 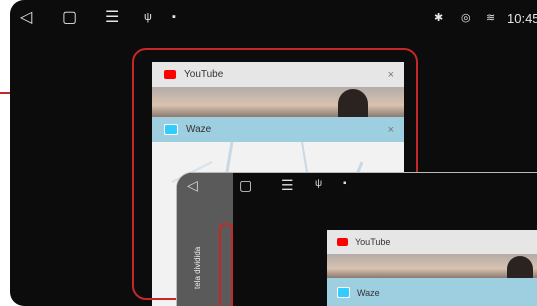 What do you see at coordinates (368, 292) in the screenshot?
I see `app-title: Waze` at bounding box center [368, 292].